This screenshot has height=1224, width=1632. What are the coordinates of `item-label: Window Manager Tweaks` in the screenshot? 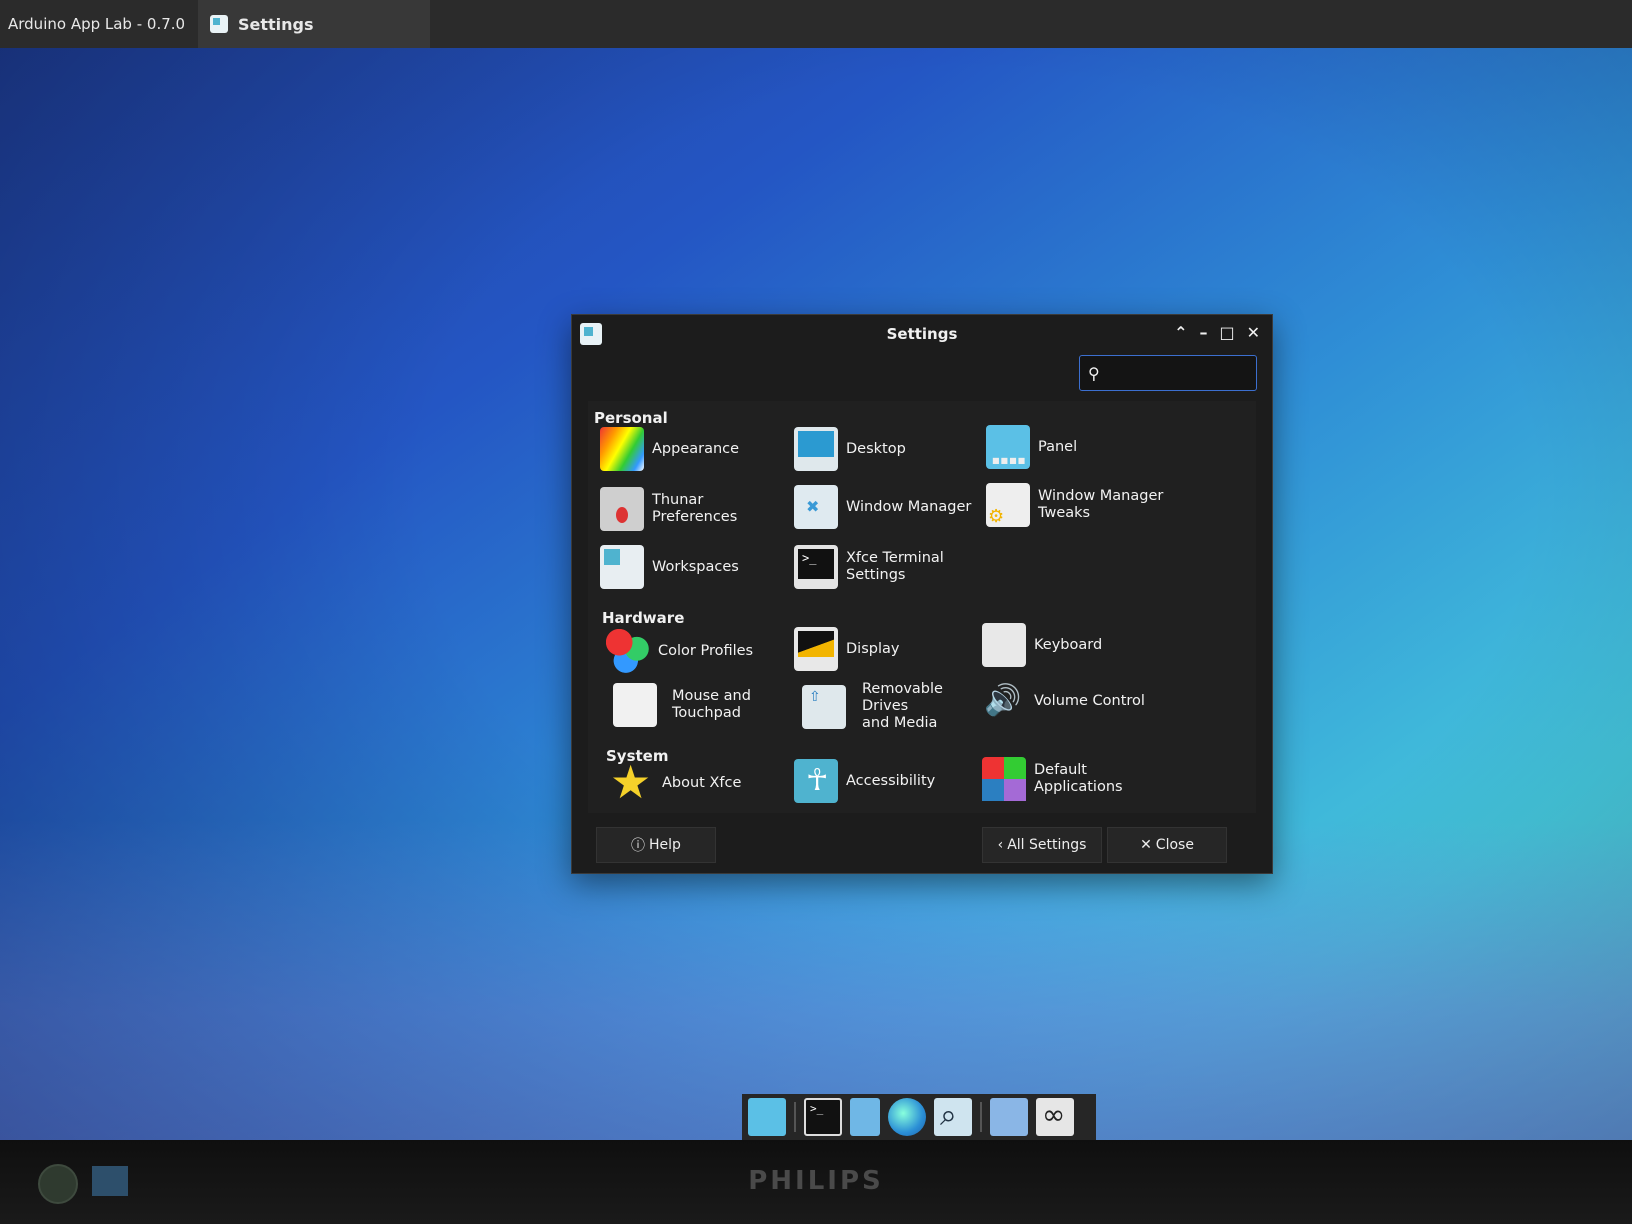 It's located at (1100, 505).